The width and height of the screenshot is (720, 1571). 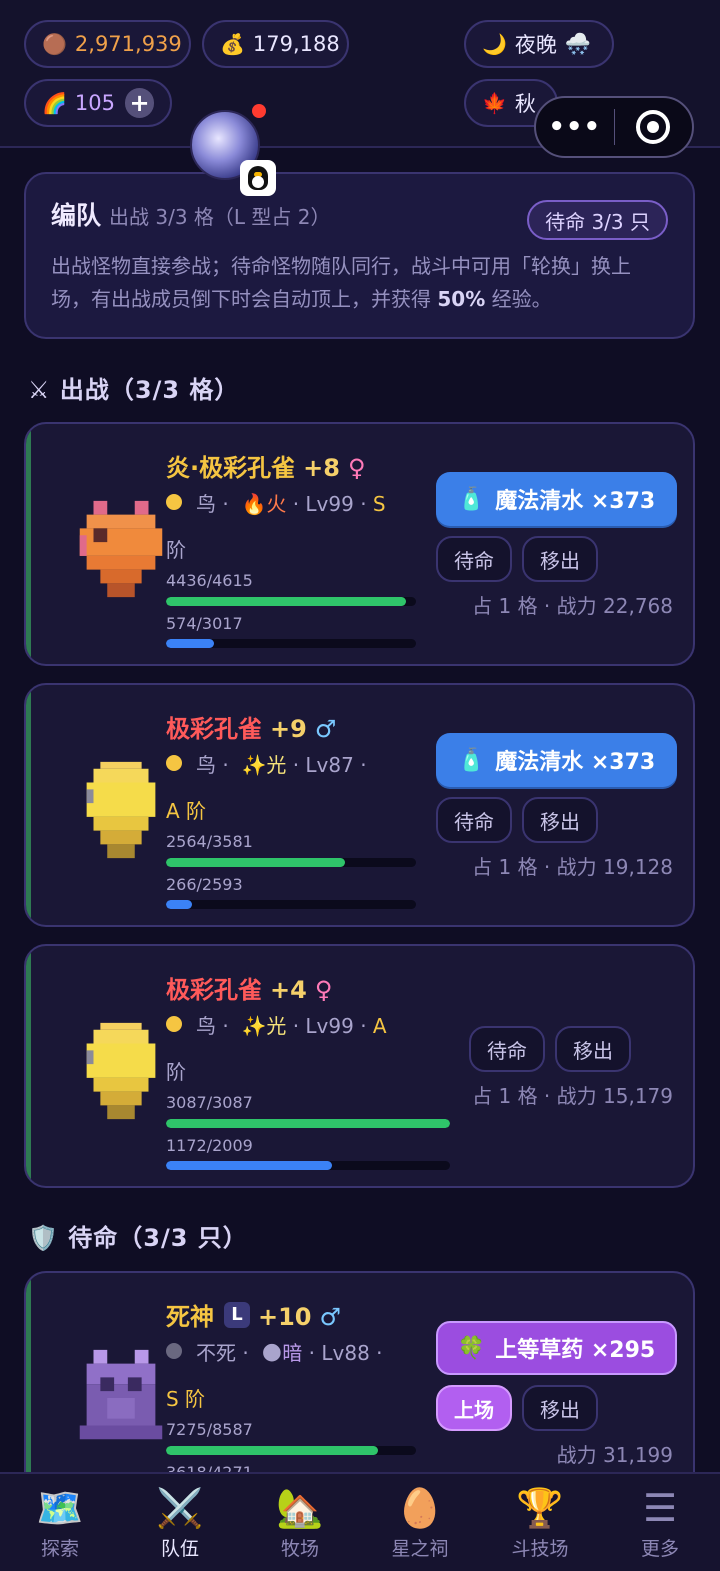 I want to click on close-miniprogram-button, so click(x=654, y=127).